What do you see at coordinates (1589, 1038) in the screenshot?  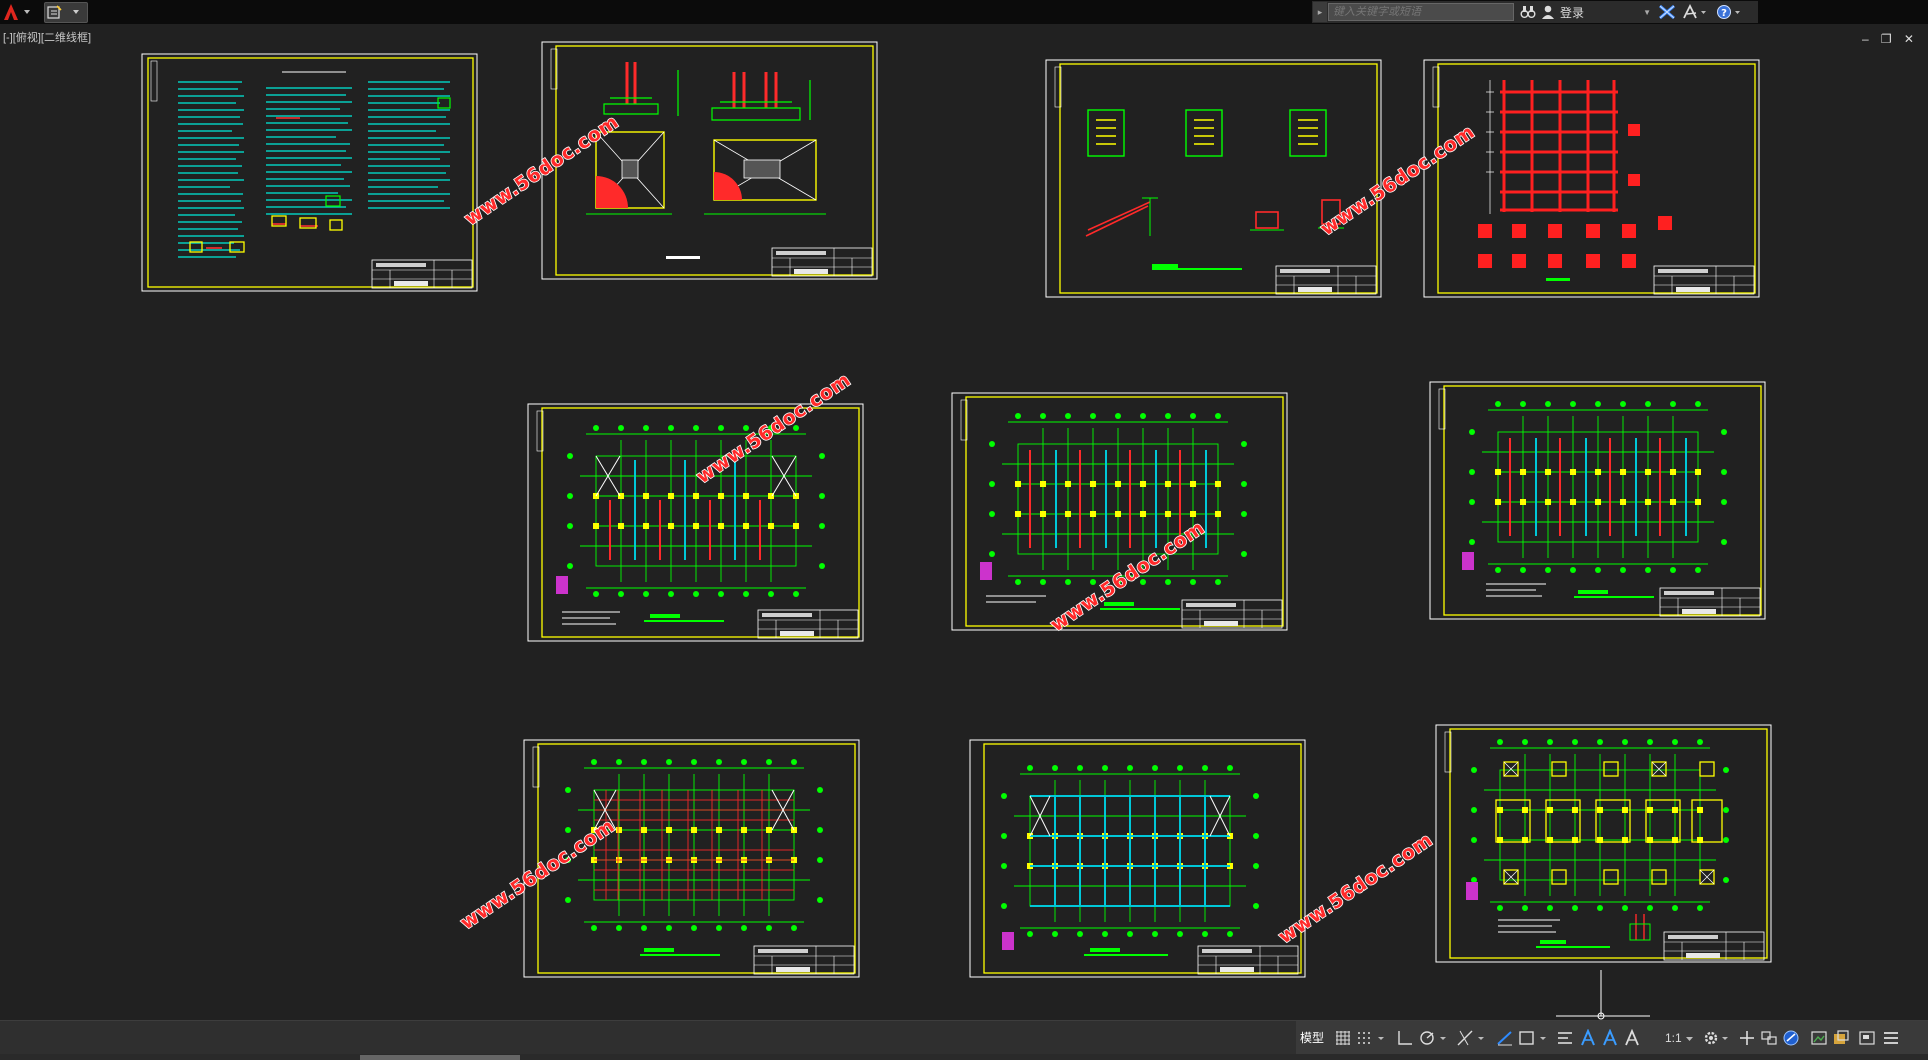 I see `annotation-visibility-icon` at bounding box center [1589, 1038].